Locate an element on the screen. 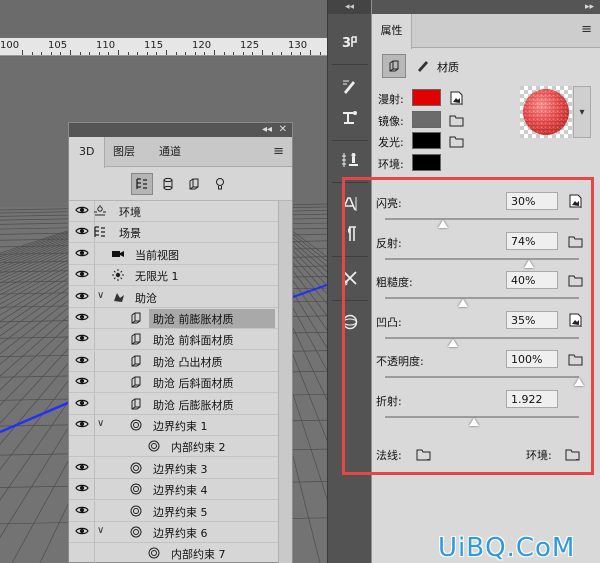 The image size is (600, 563). scene-icon is located at coordinates (100, 232).